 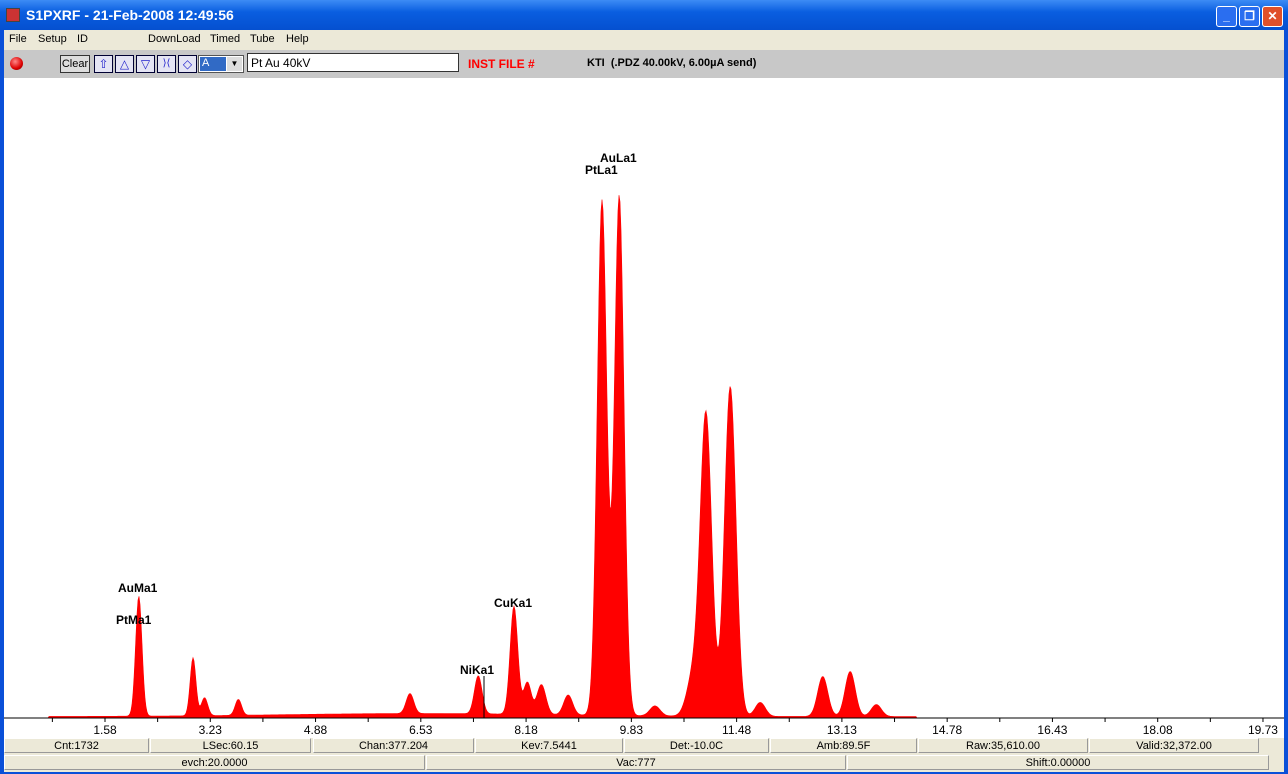 I want to click on status-cell: Vac:777, so click(x=636, y=762).